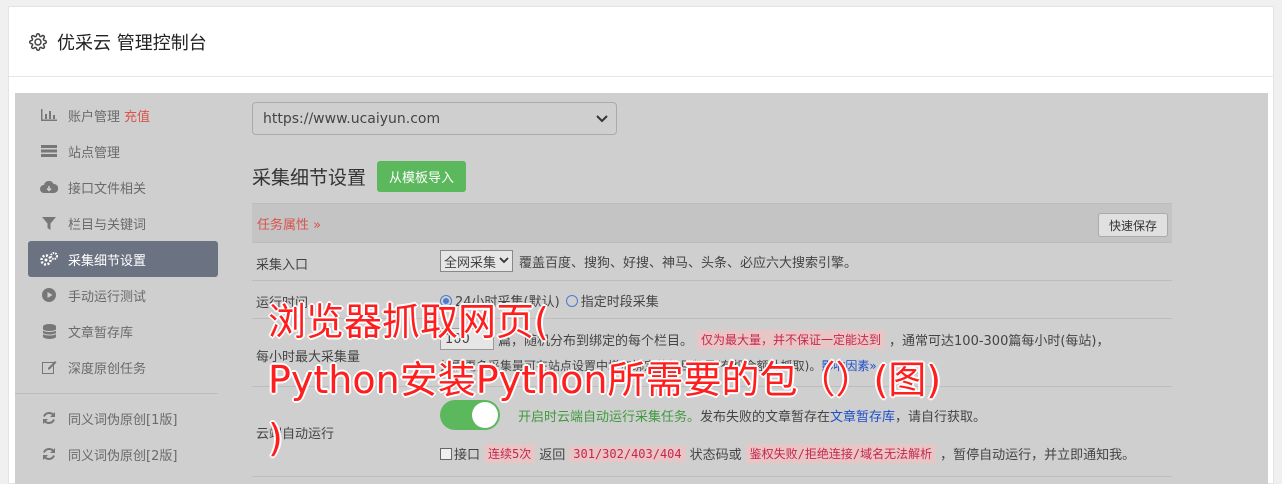 This screenshot has height=484, width=1282. What do you see at coordinates (510, 453) in the screenshot?
I see `code-tag: 连续5次` at bounding box center [510, 453].